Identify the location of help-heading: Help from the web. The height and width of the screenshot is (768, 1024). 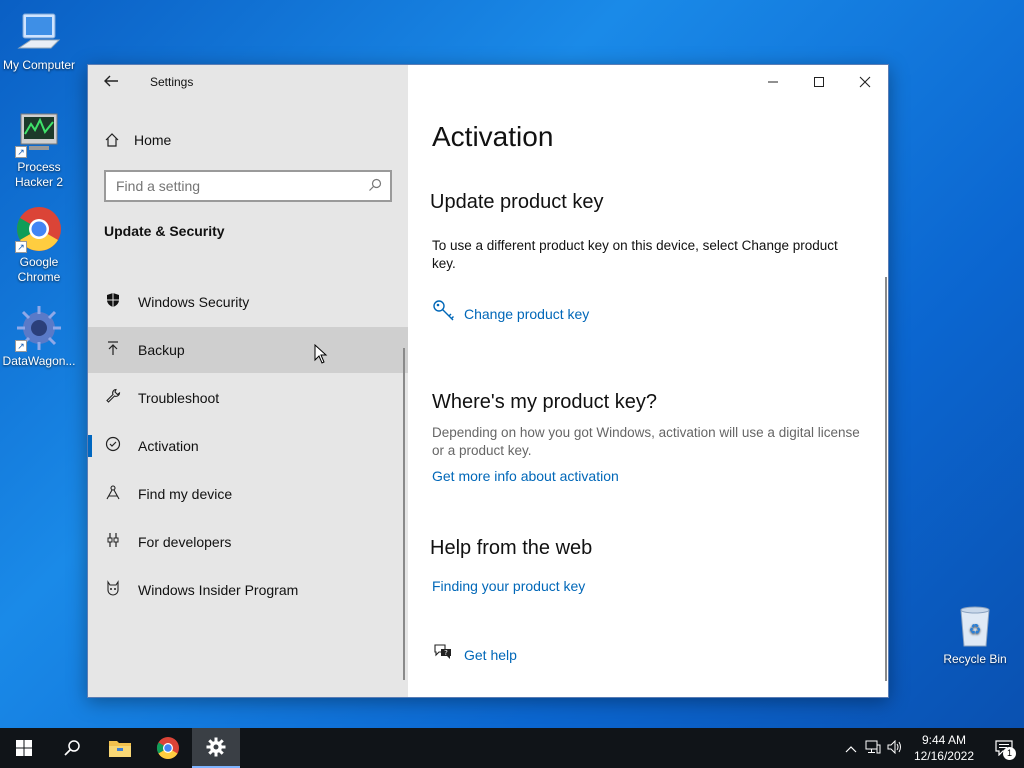
(511, 548).